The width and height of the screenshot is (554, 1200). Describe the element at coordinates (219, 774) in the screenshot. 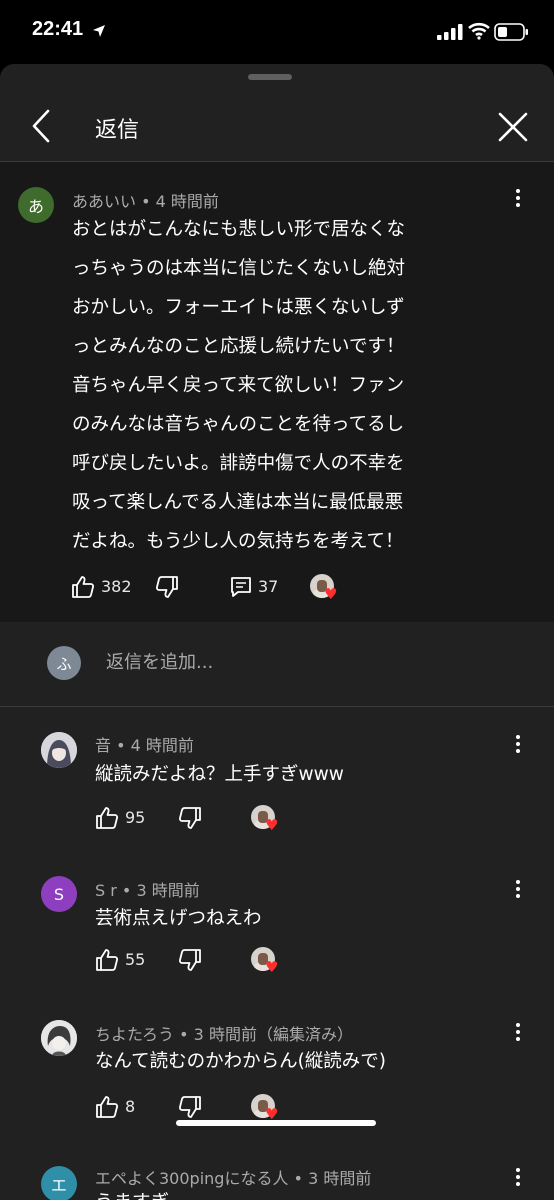

I see `reply-text: 縦読みだよね？上手すぎwww` at that location.